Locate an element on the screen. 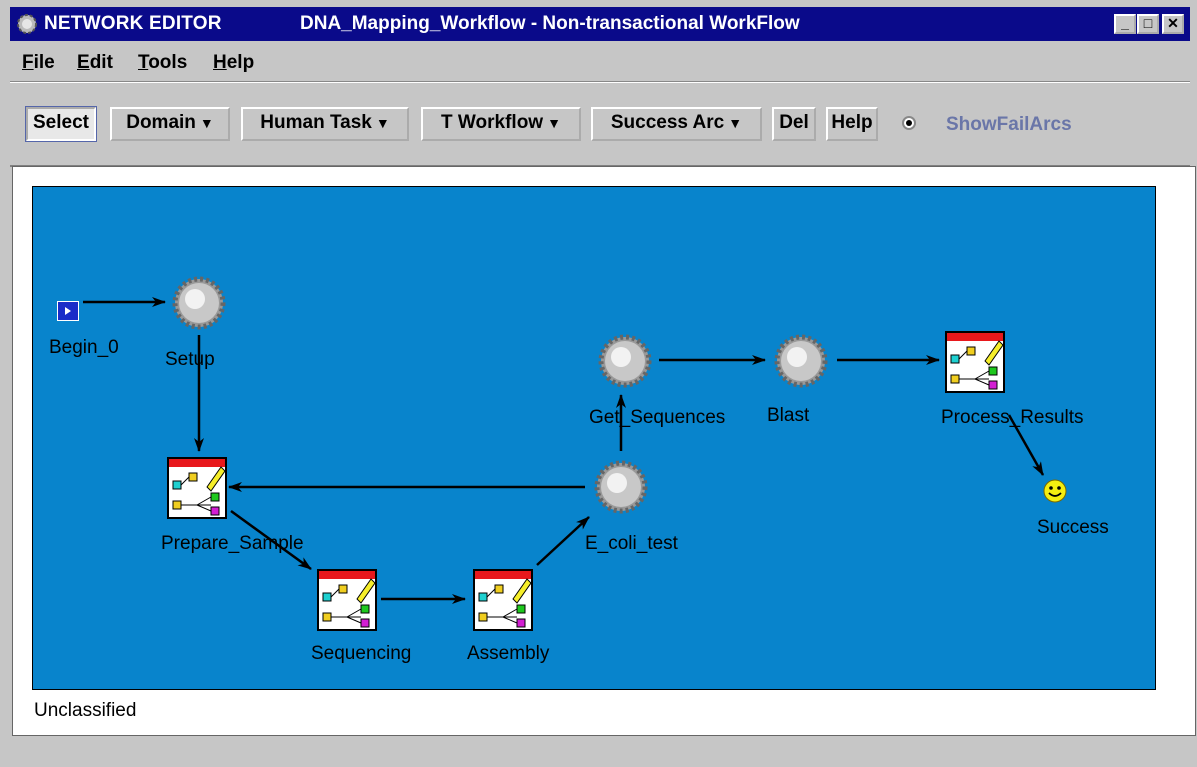  select-button: Select is located at coordinates (61, 124).